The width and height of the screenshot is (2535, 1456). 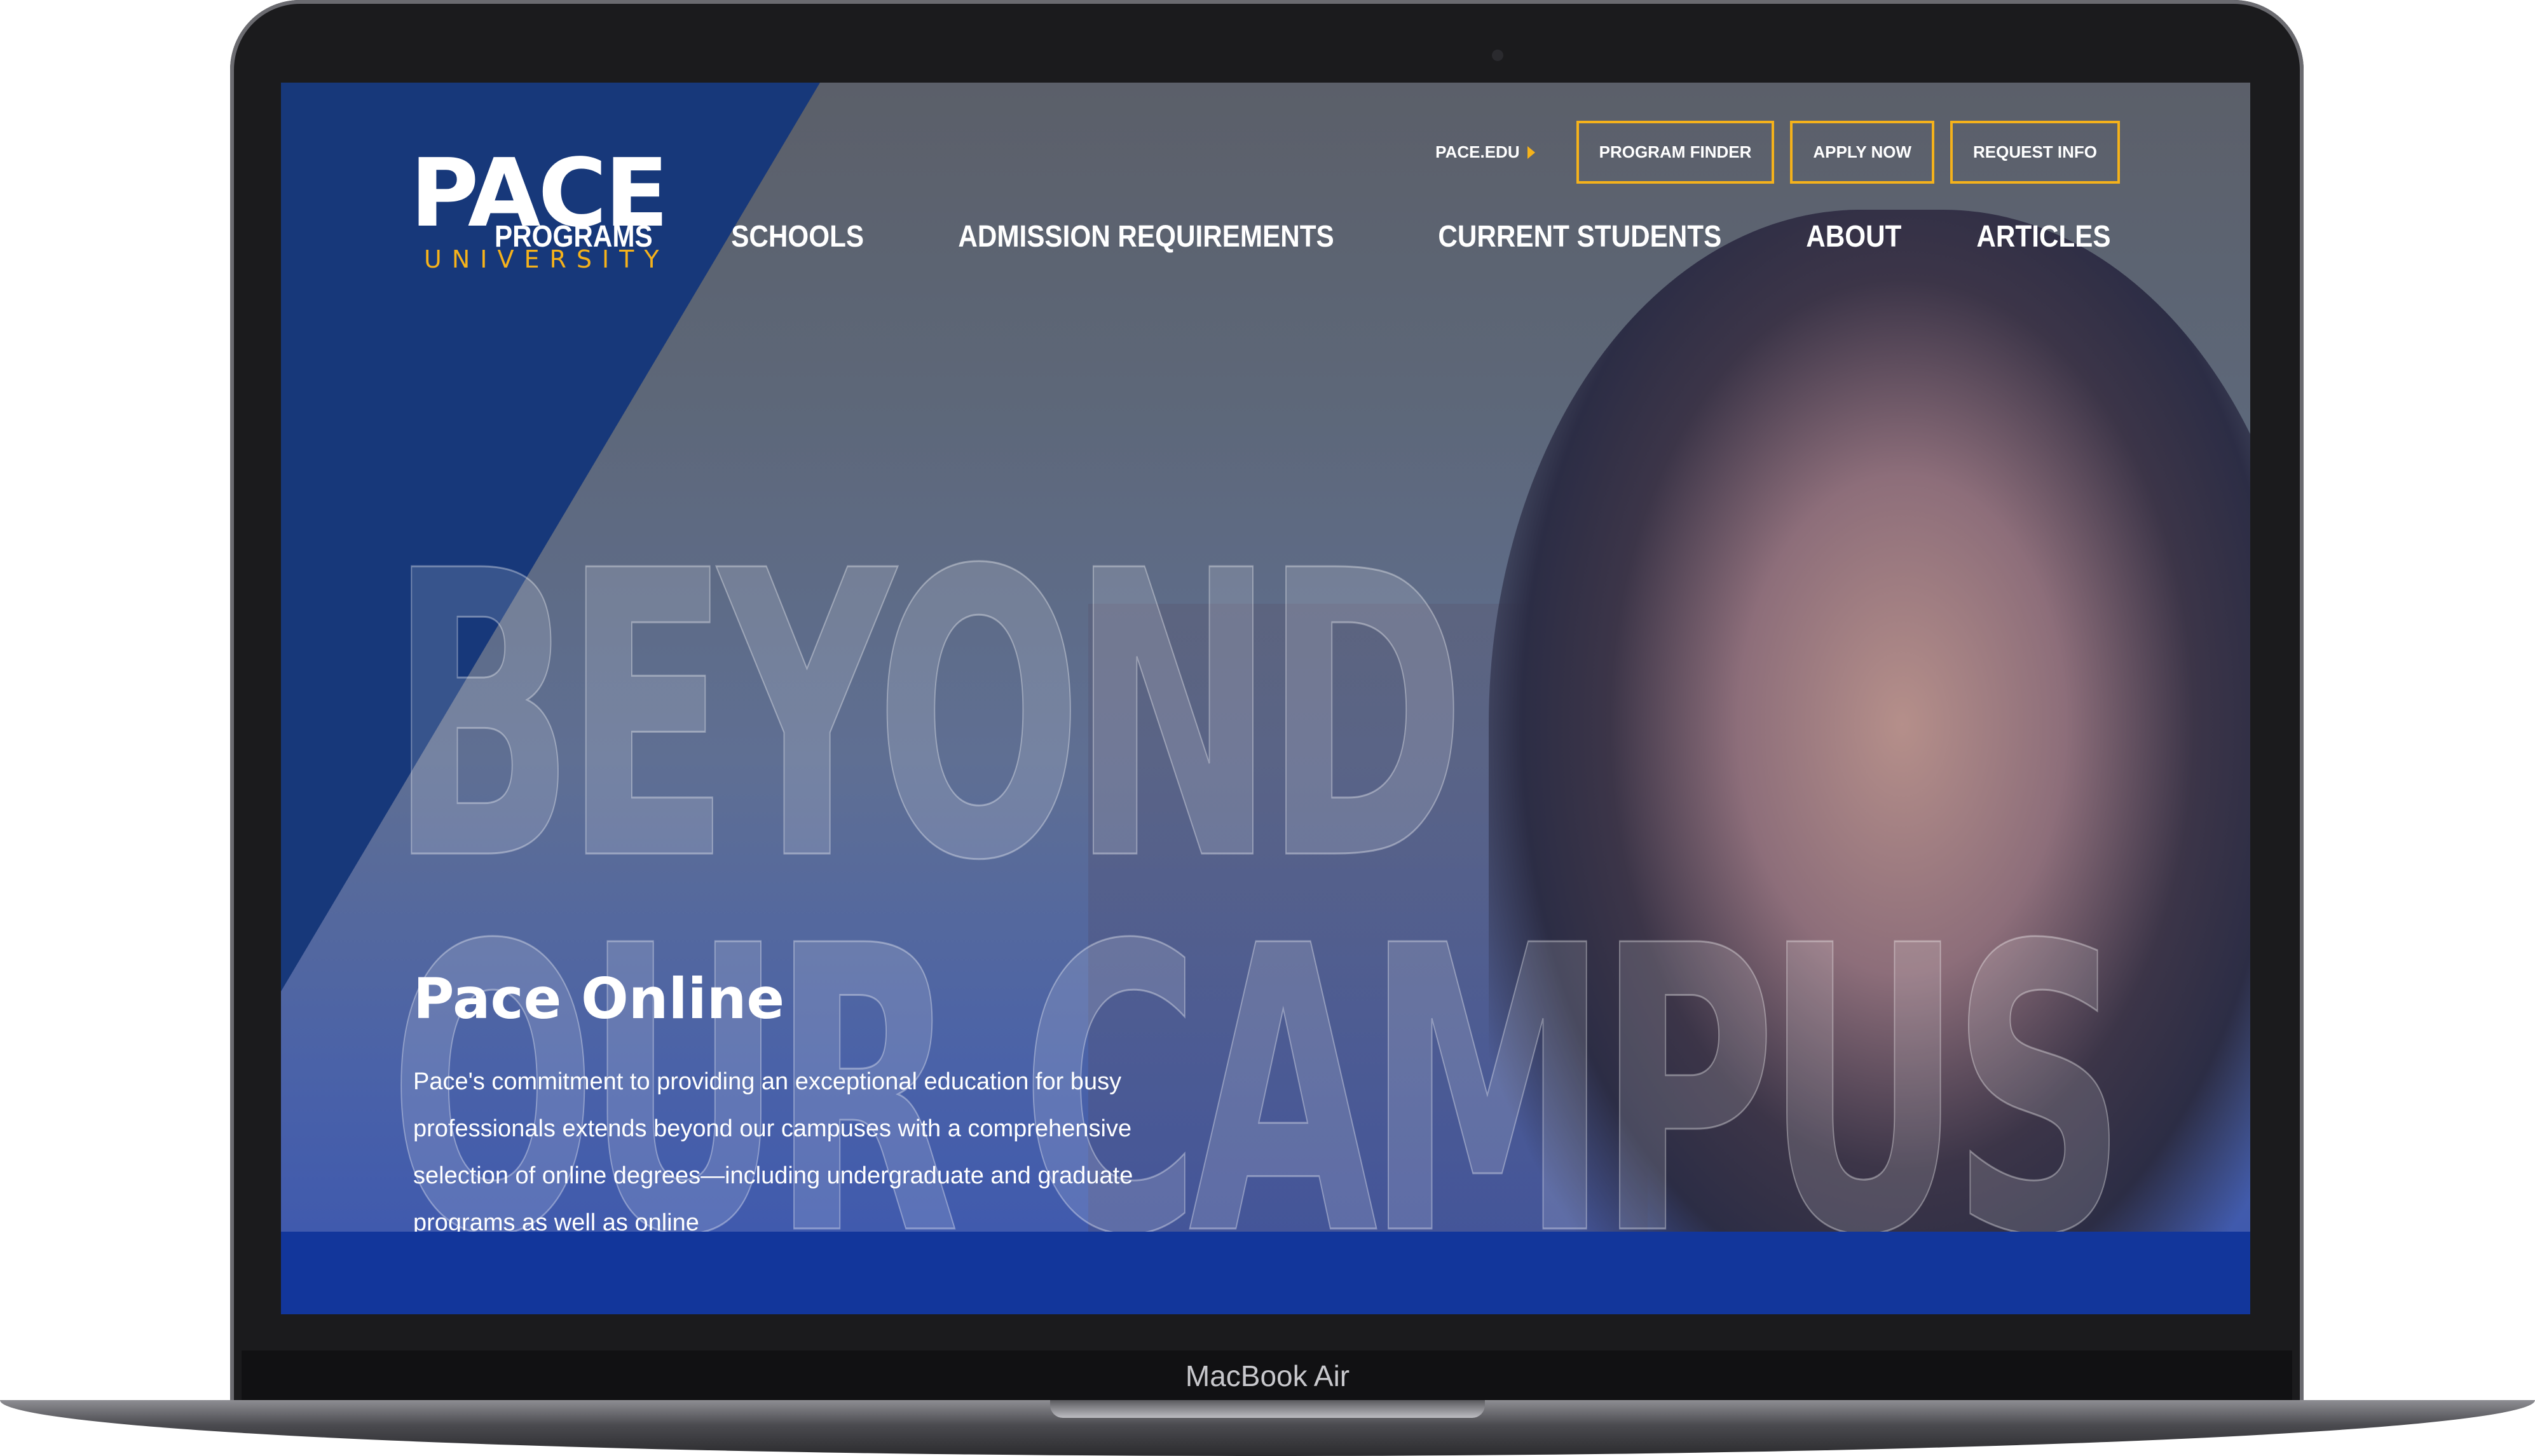 I want to click on device-label: MacBook Air, so click(x=1267, y=1375).